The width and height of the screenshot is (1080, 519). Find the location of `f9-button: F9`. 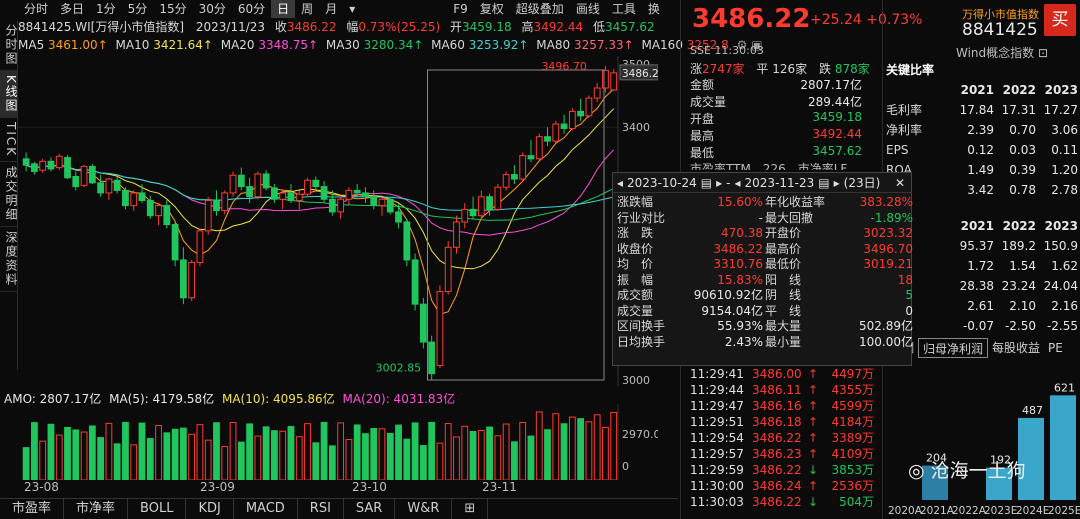

f9-button: F9 is located at coordinates (460, 9).